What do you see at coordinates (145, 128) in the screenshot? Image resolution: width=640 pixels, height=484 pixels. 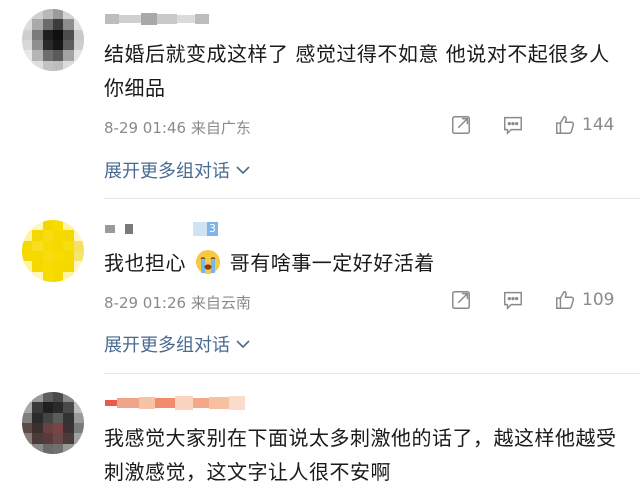 I see `comment-time: 8-29 01:46` at bounding box center [145, 128].